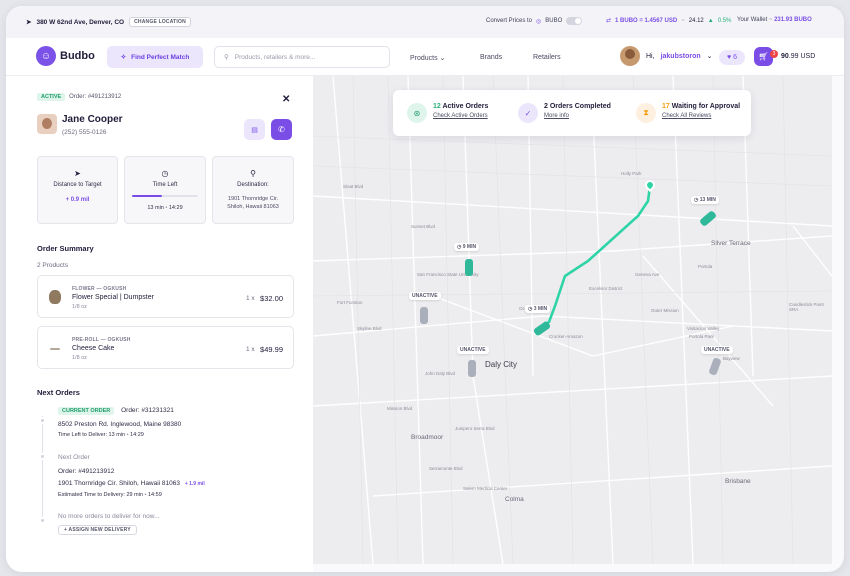 Image resolution: width=850 pixels, height=576 pixels. Describe the element at coordinates (766, 56) in the screenshot. I see `cart-icon: 🛒︎ 3` at that location.